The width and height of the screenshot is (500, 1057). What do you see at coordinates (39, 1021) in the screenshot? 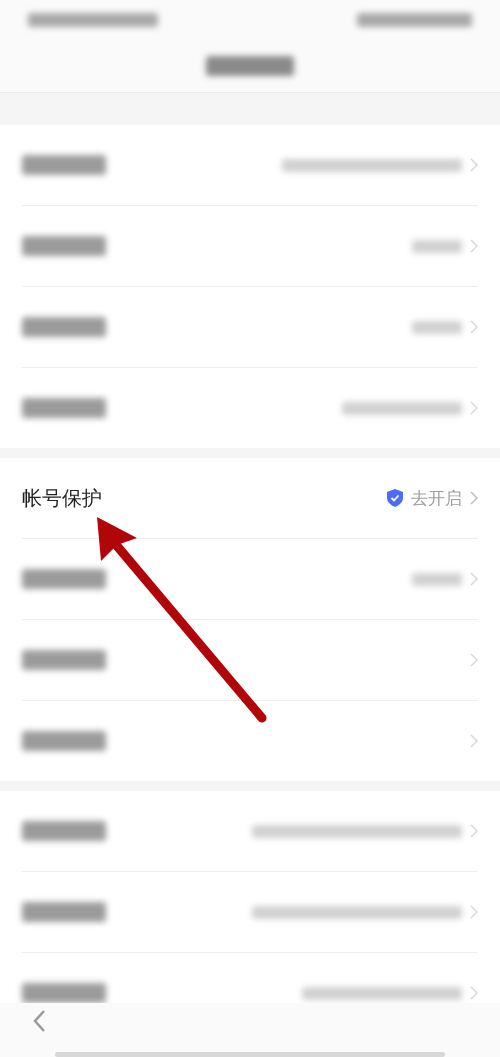
I see `back-icon` at bounding box center [39, 1021].